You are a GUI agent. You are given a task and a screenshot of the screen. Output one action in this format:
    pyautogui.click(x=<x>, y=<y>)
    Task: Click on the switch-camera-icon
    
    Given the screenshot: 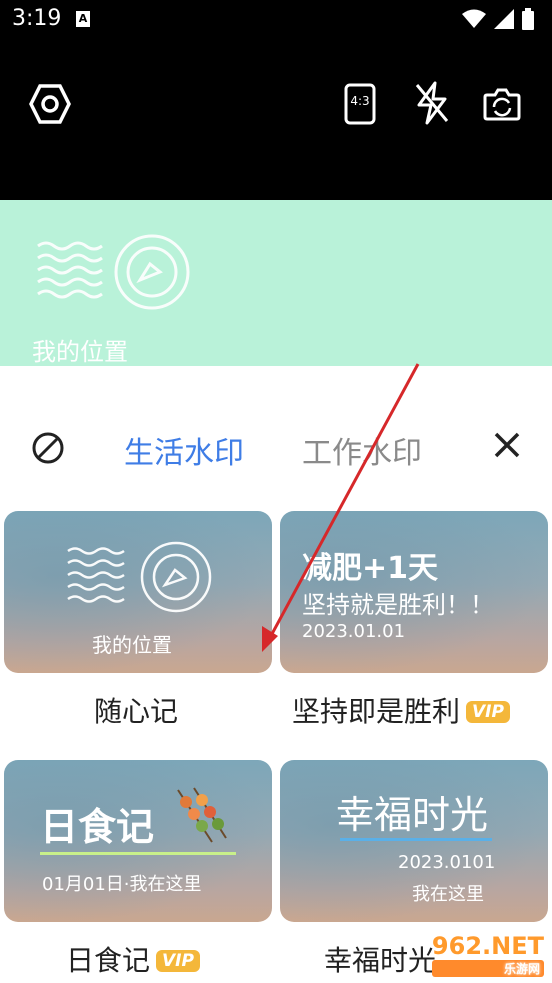 What is the action you would take?
    pyautogui.click(x=502, y=104)
    